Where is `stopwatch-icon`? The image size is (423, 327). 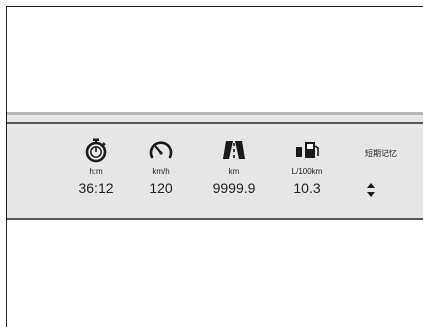 stopwatch-icon is located at coordinates (96, 150).